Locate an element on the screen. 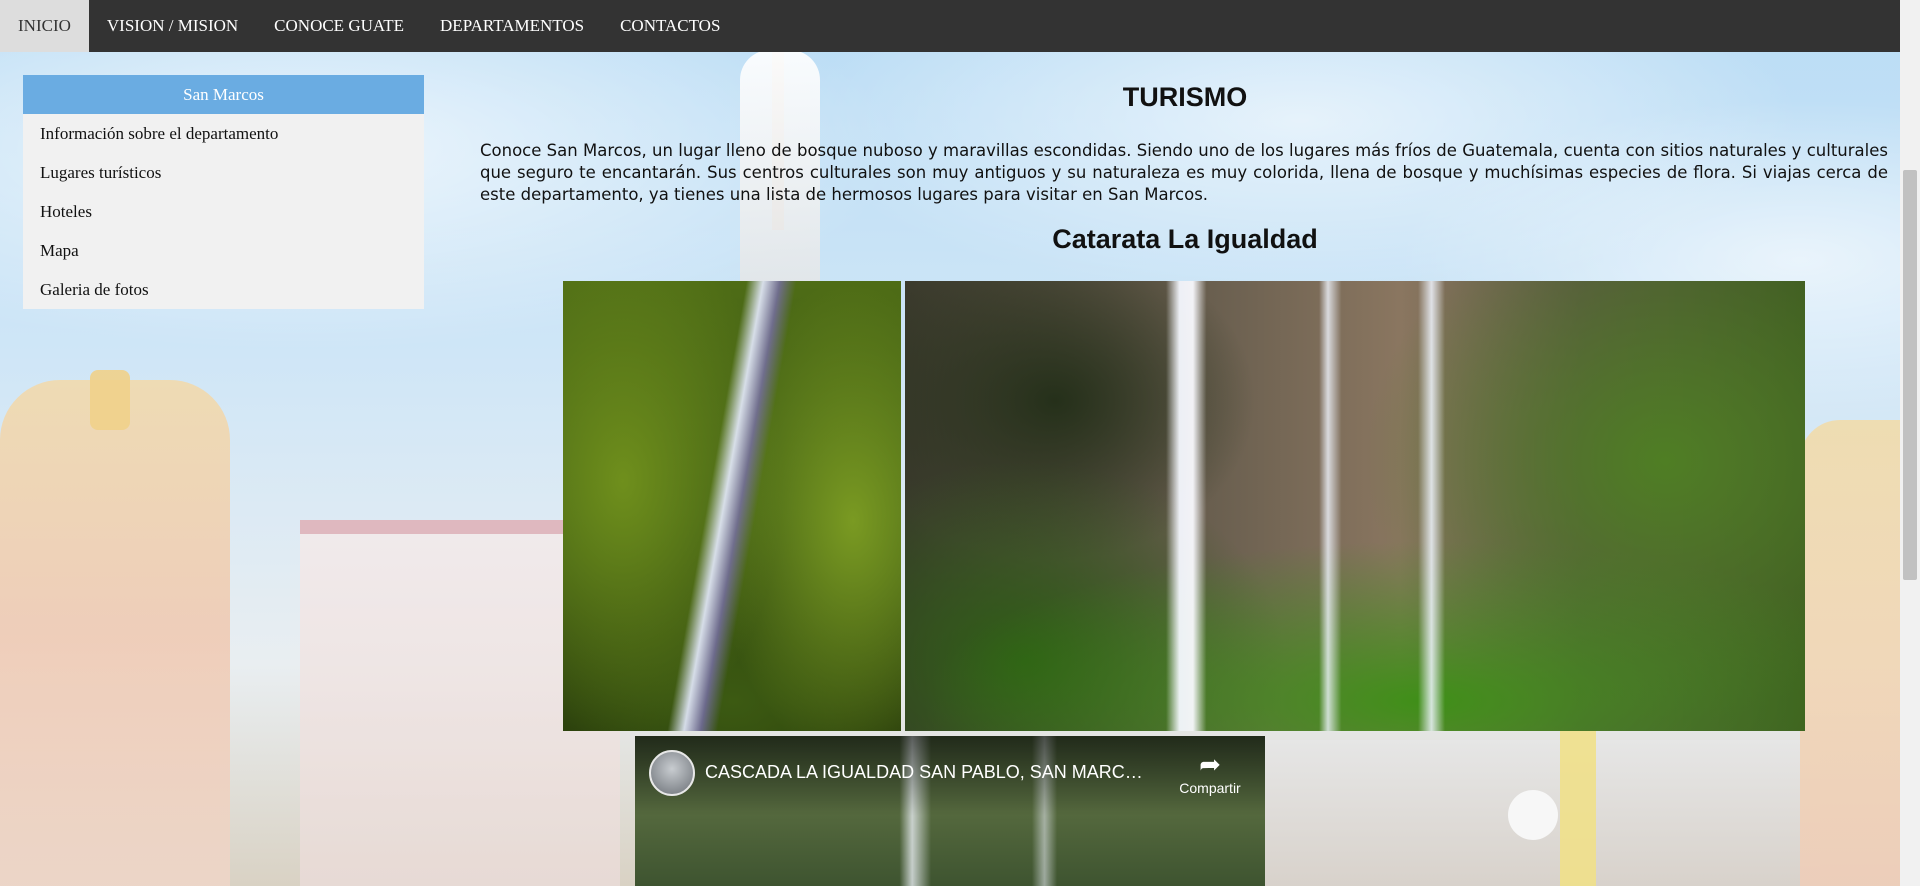  scrollbar-thumb is located at coordinates (1910, 375).